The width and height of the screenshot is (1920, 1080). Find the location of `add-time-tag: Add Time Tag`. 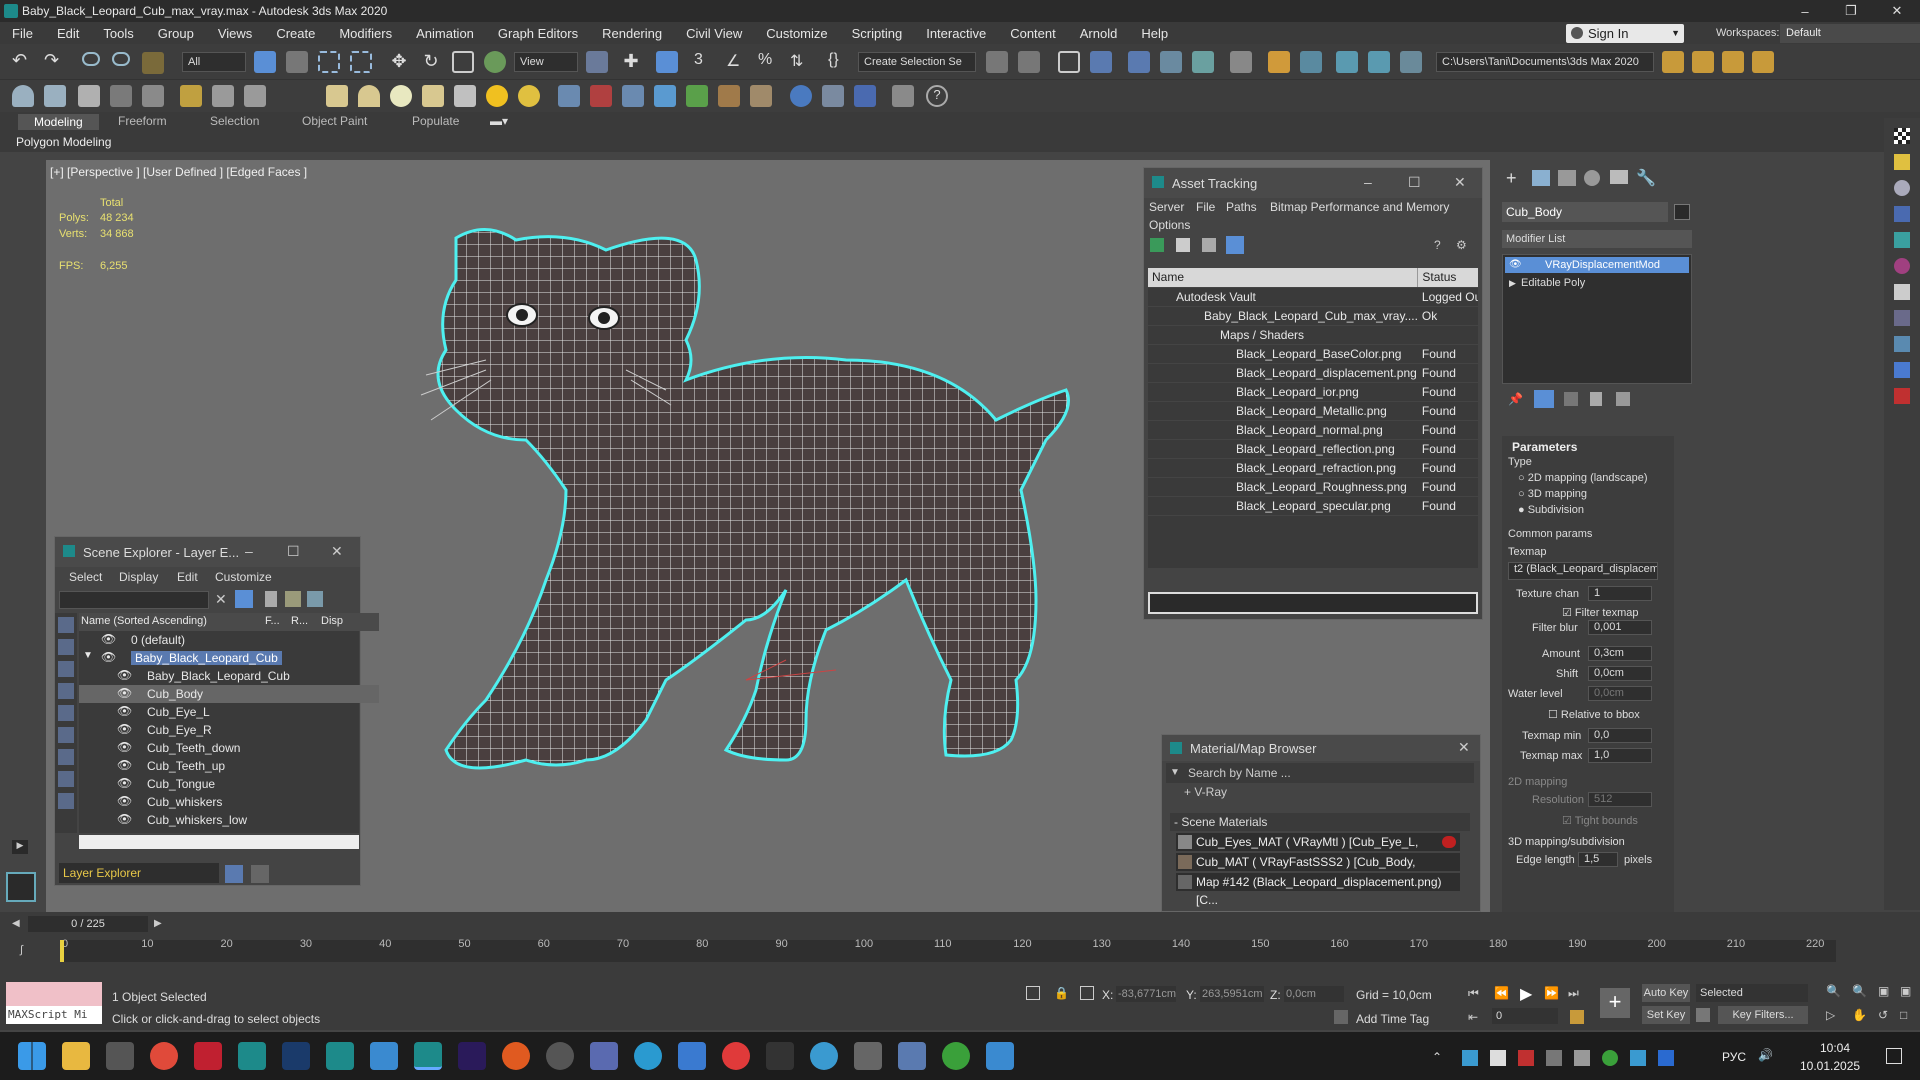

add-time-tag: Add Time Tag is located at coordinates (1392, 1019).